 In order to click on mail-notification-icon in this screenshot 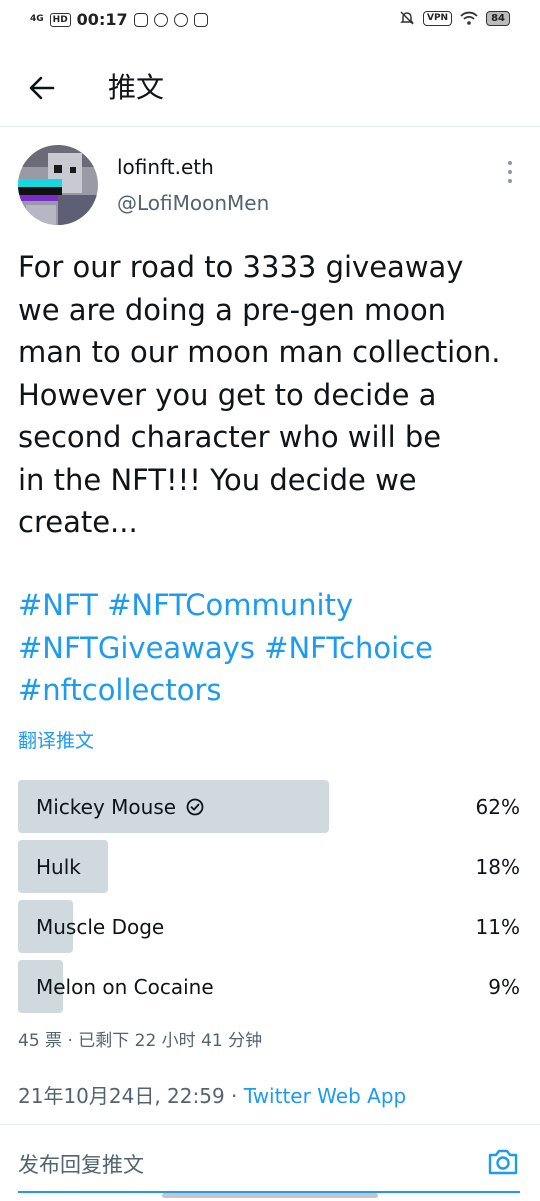, I will do `click(200, 19)`.